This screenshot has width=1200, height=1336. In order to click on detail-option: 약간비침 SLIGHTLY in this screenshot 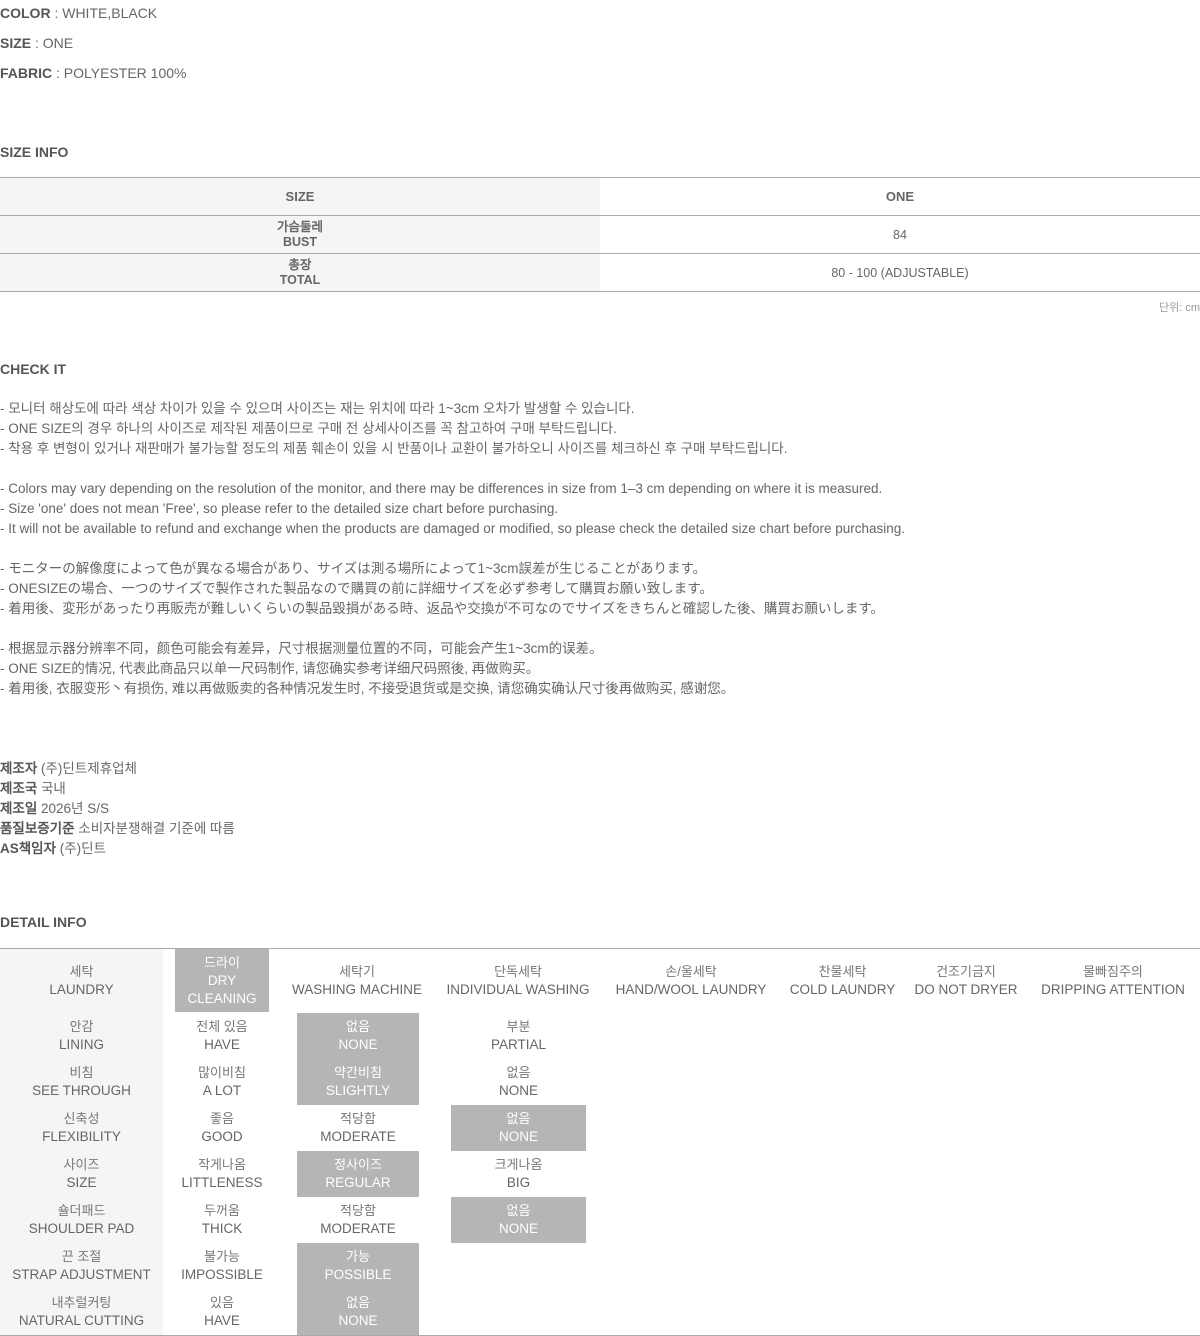, I will do `click(358, 1082)`.